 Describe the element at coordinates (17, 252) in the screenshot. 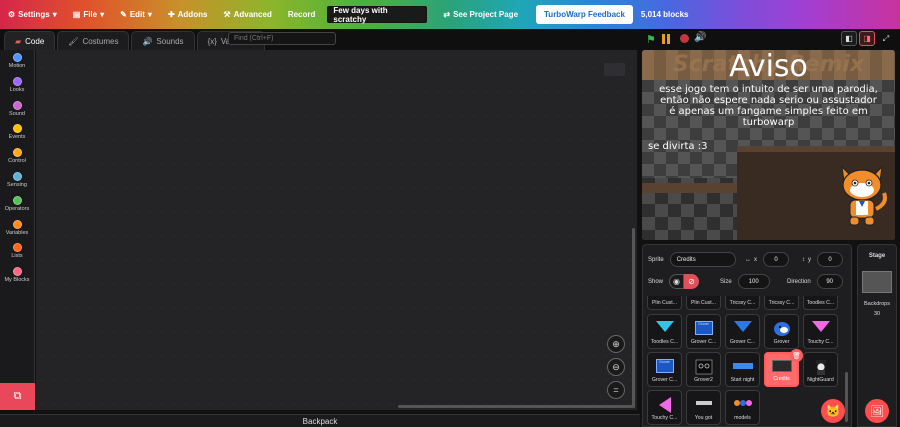

I see `category-lists: Lists` at that location.